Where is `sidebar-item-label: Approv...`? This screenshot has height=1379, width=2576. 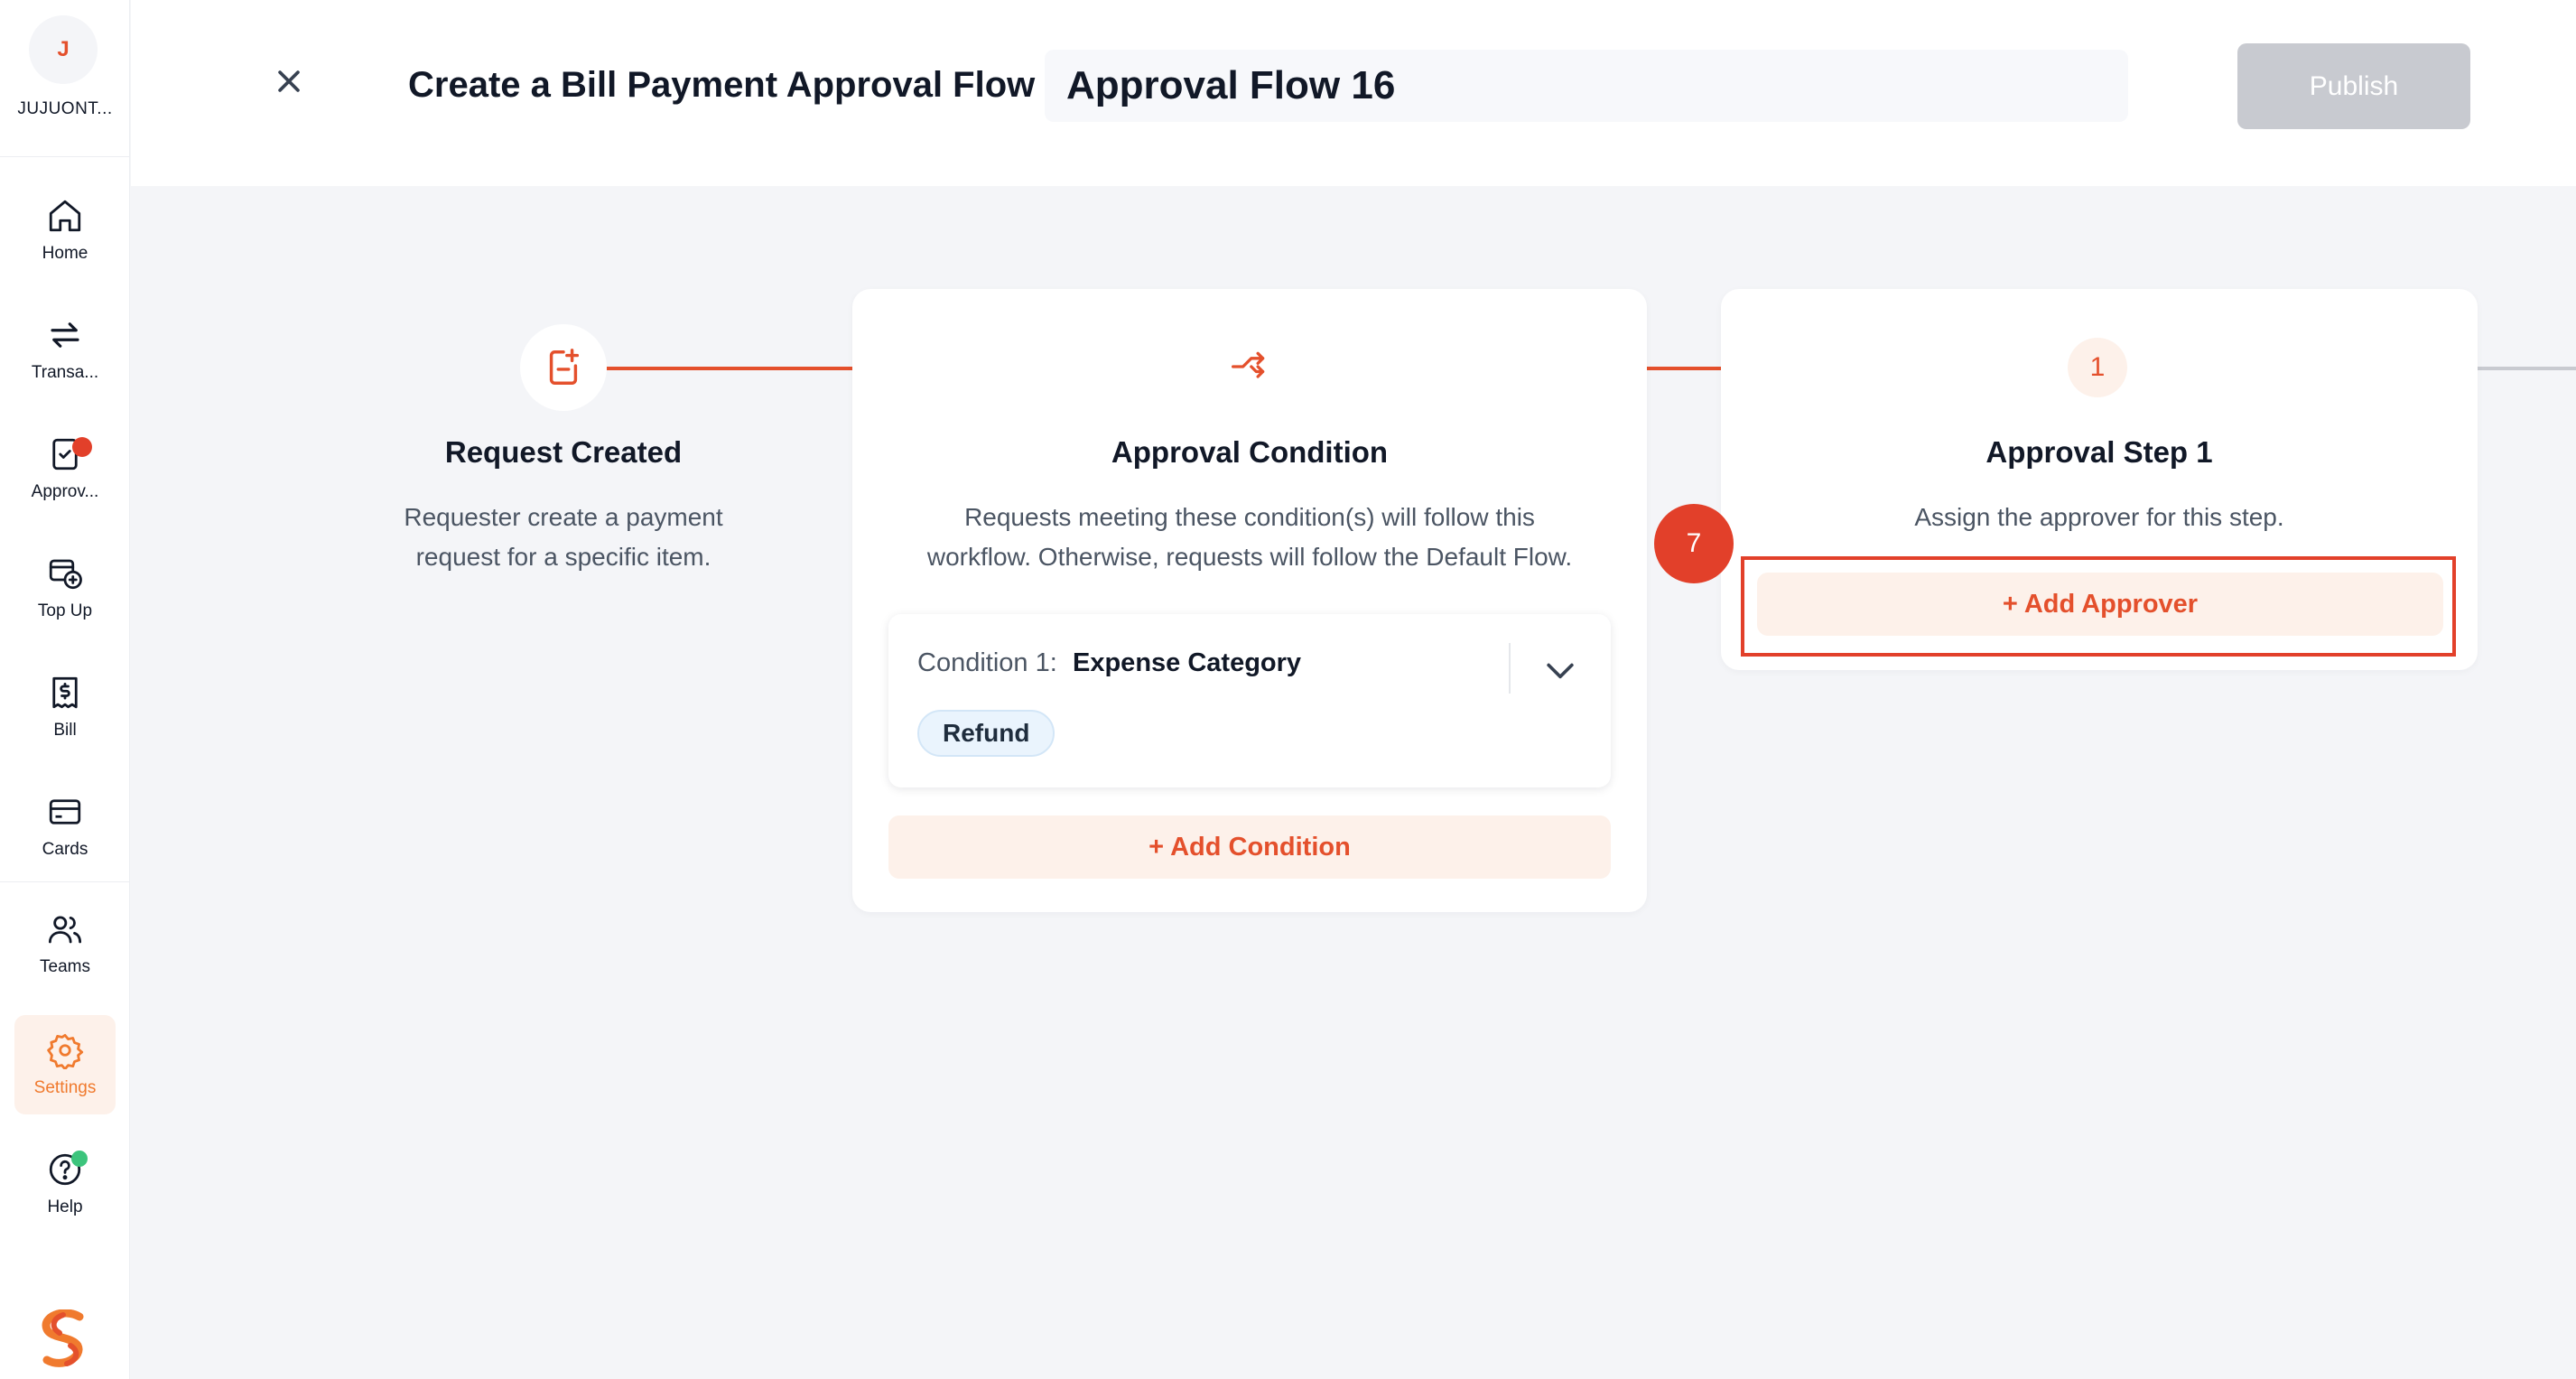
sidebar-item-label: Approv... is located at coordinates (65, 491).